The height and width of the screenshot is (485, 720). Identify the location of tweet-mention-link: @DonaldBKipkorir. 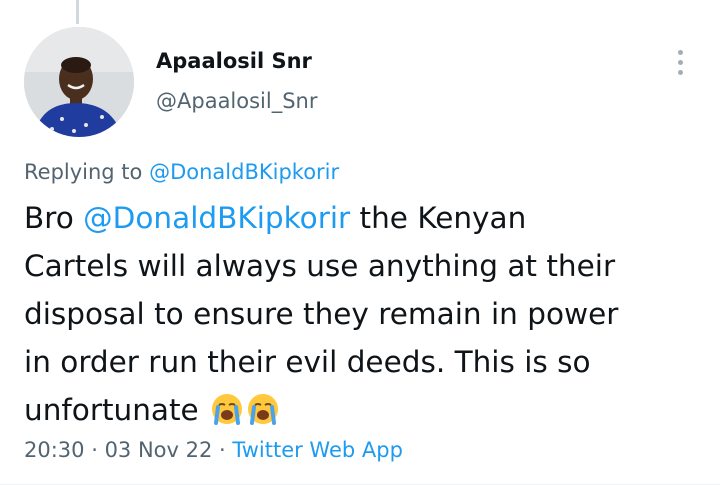
(216, 218).